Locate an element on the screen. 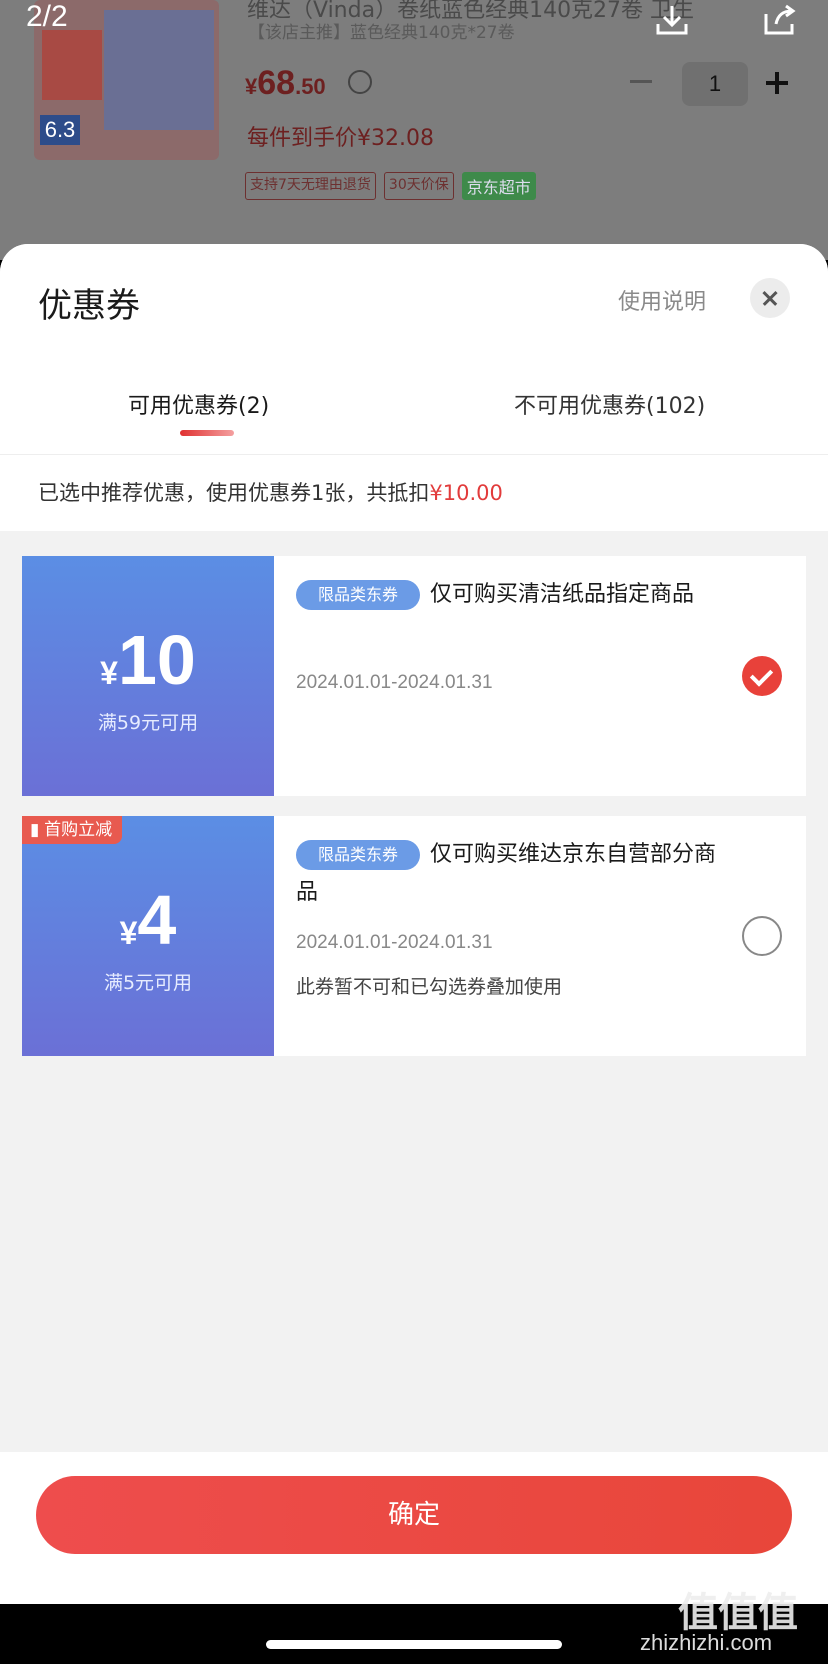 This screenshot has height=1664, width=828. close-icon is located at coordinates (770, 298).